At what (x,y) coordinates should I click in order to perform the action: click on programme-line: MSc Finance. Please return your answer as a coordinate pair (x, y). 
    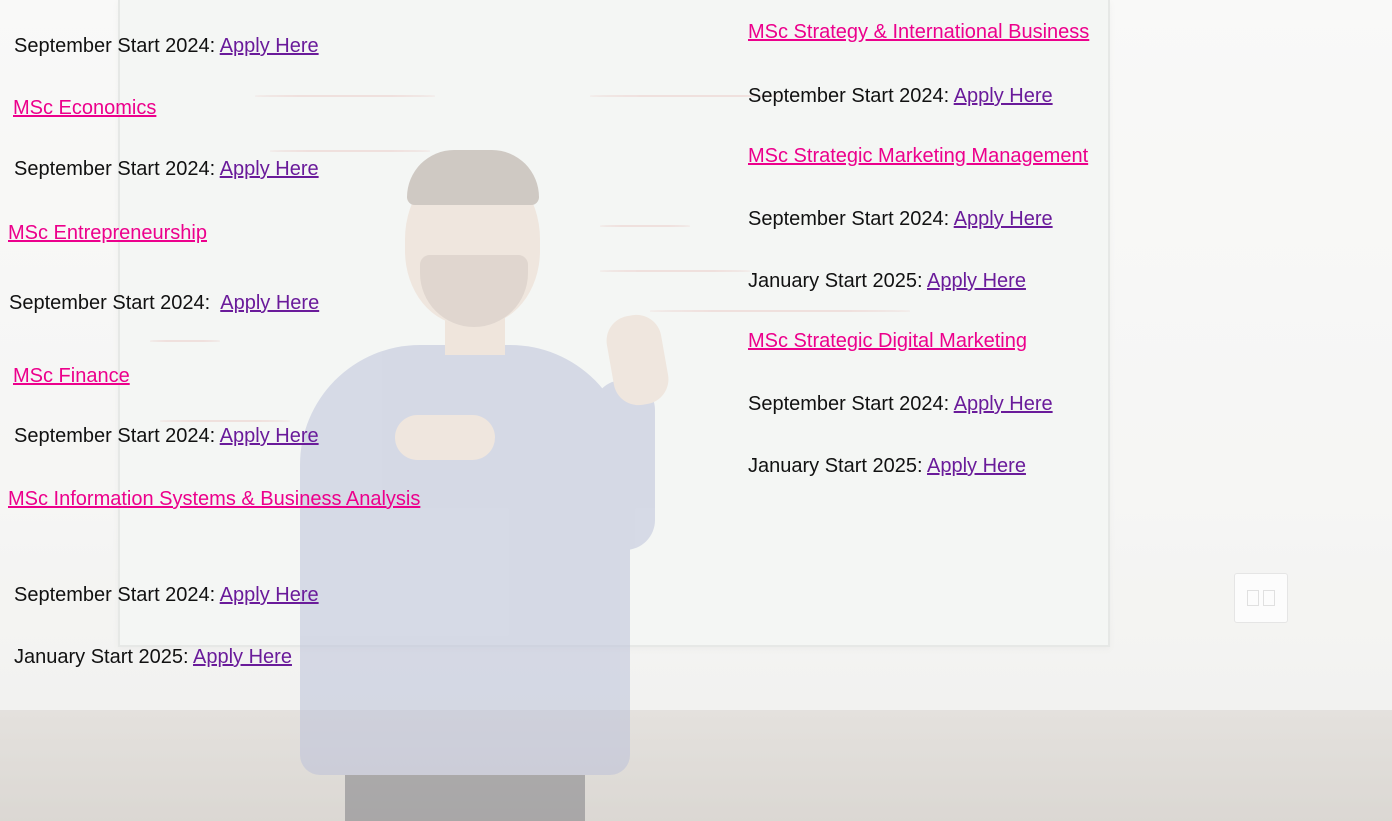
    Looking at the image, I should click on (71, 376).